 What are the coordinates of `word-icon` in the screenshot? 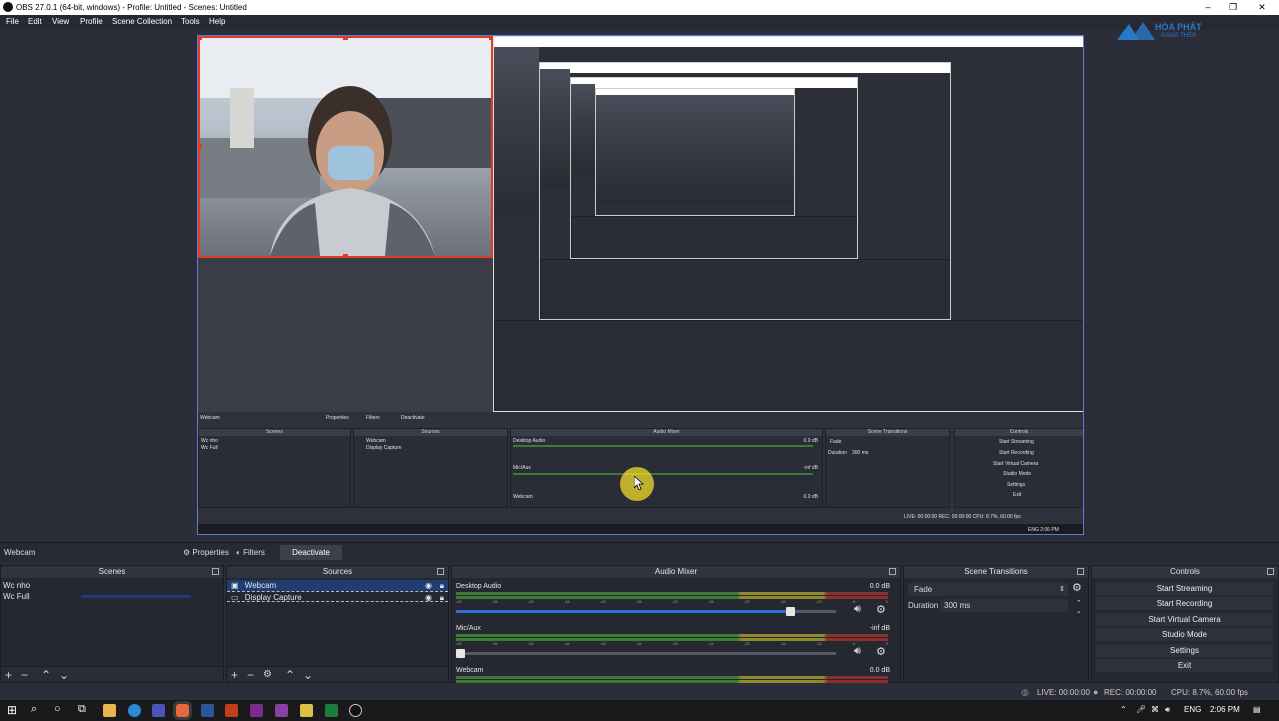 It's located at (207, 710).